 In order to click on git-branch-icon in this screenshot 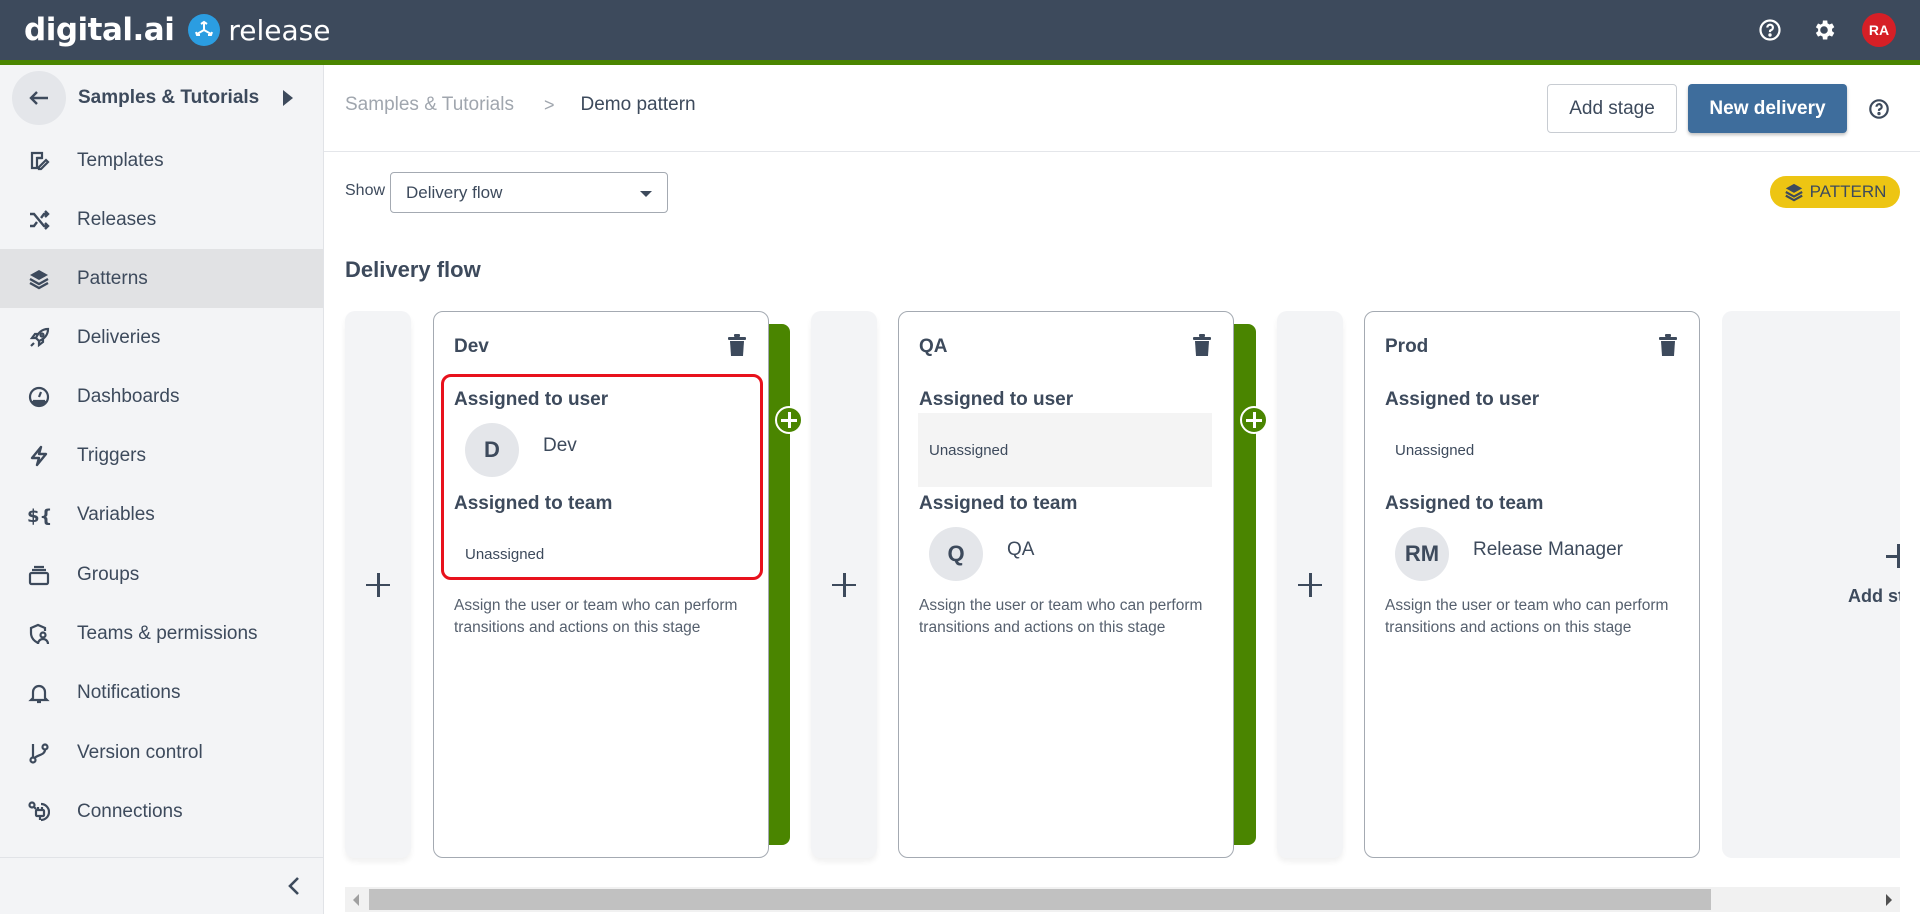, I will do `click(39, 753)`.